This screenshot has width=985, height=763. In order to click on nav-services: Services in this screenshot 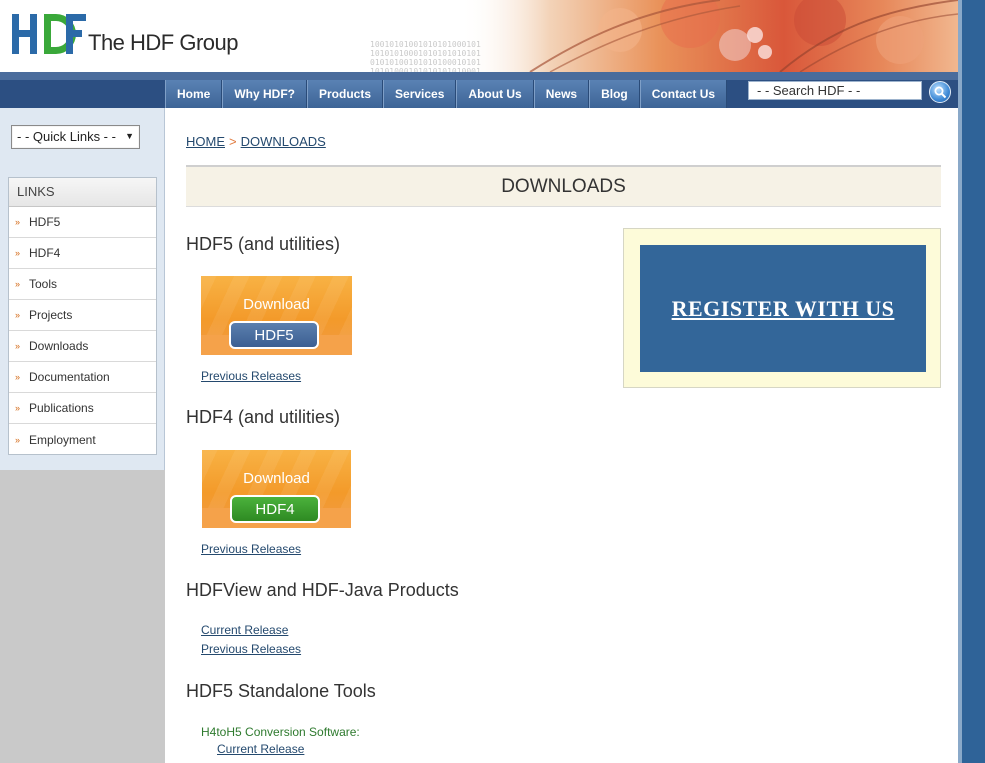, I will do `click(420, 94)`.